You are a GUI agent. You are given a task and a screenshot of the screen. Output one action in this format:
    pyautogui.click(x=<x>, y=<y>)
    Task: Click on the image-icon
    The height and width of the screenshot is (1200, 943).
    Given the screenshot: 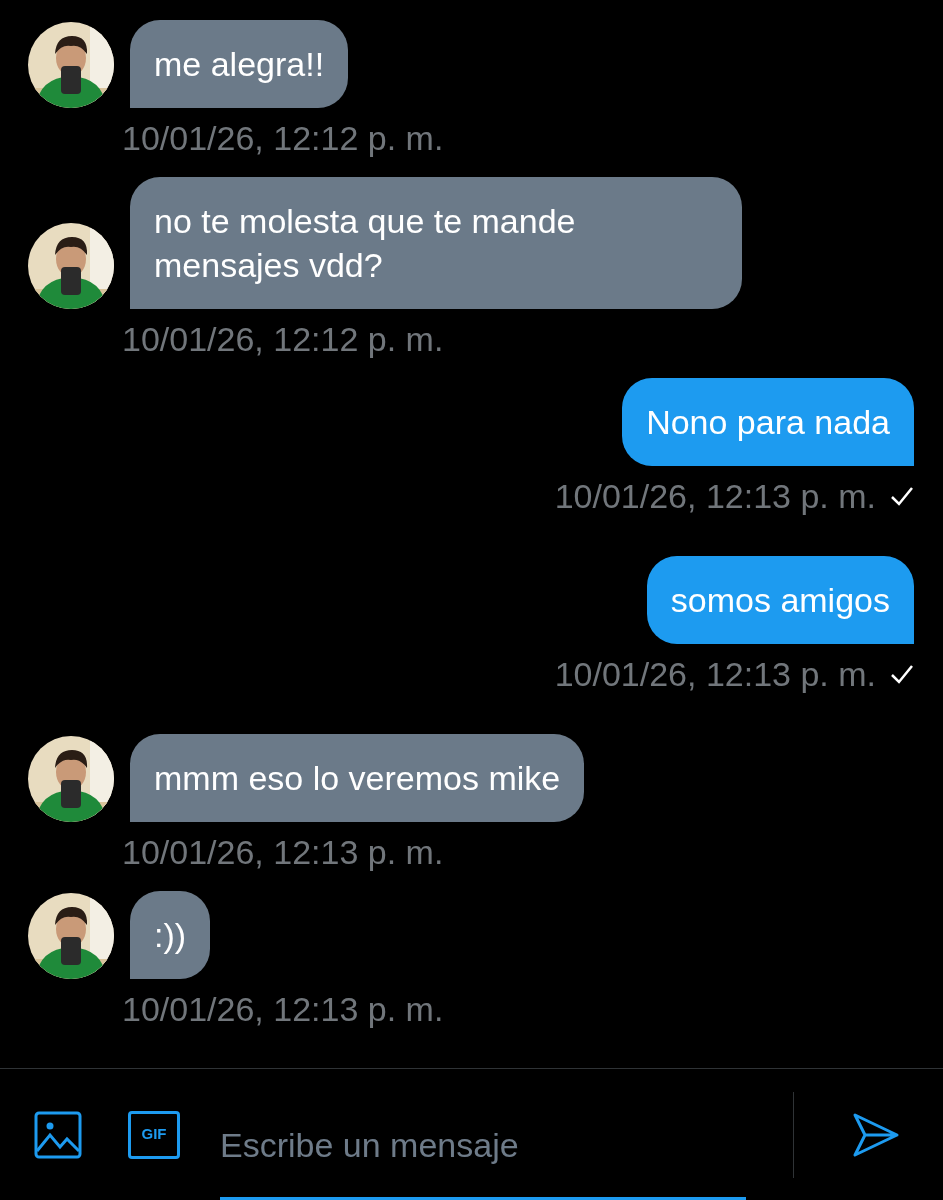 What is the action you would take?
    pyautogui.click(x=58, y=1134)
    